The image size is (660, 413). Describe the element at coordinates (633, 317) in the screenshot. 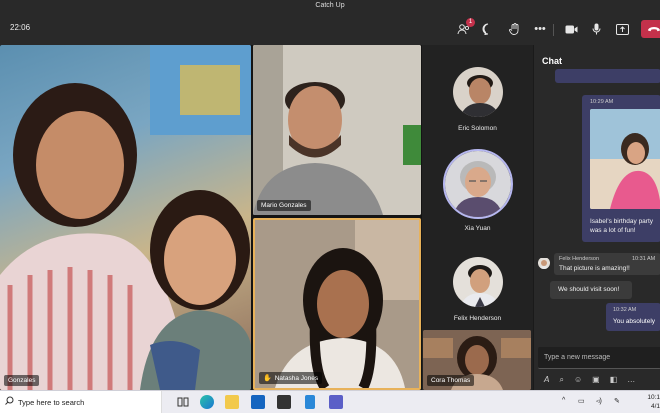

I see `chat-message: 10:32 AM You absolutely` at that location.